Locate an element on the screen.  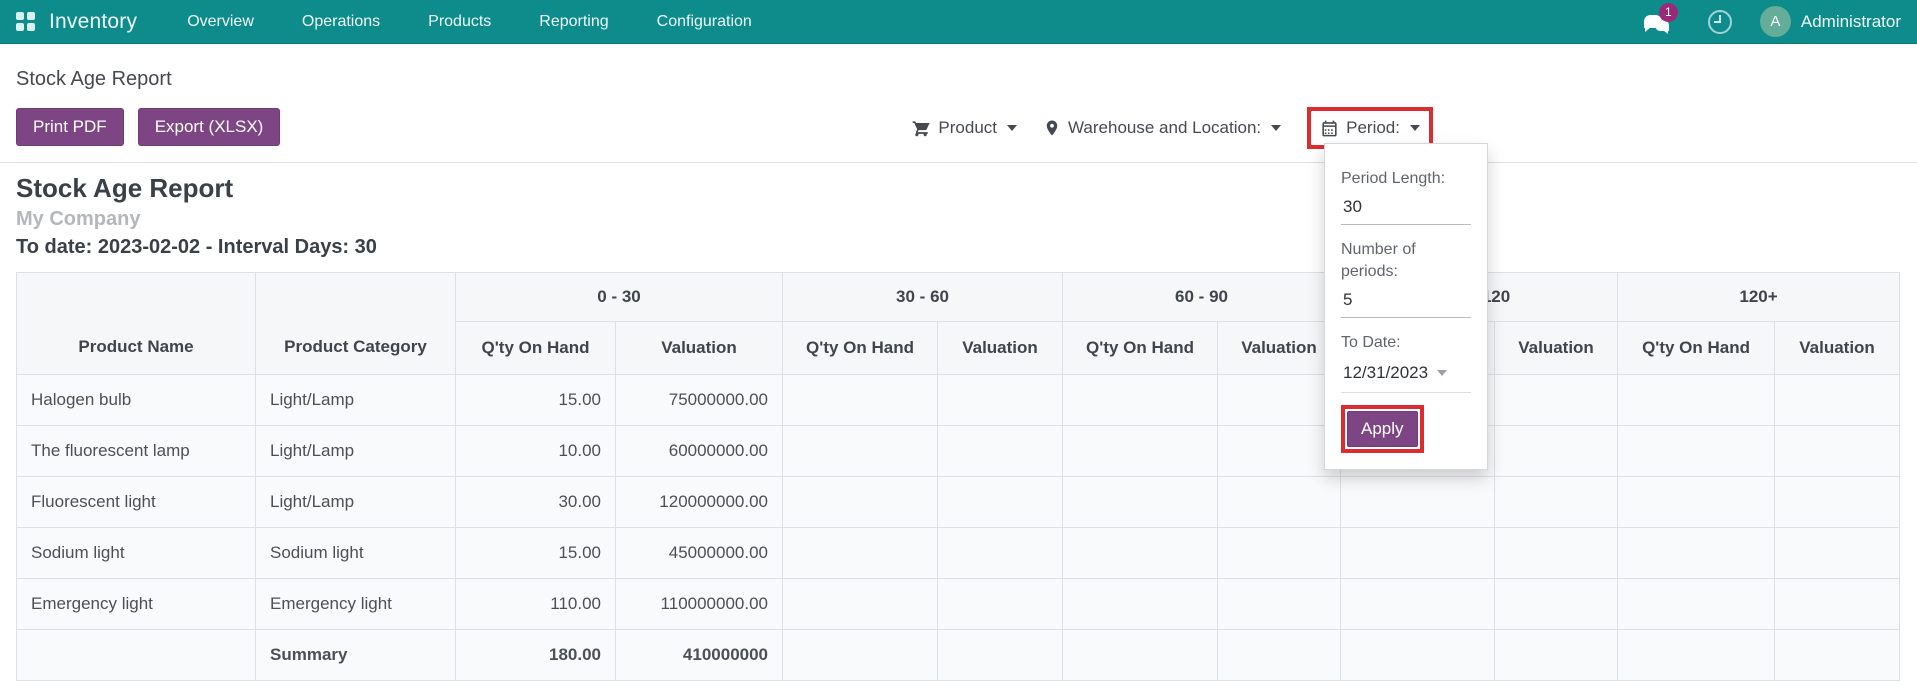
warehouse-filter-dropdown: Warehouse and Location: is located at coordinates (1162, 128).